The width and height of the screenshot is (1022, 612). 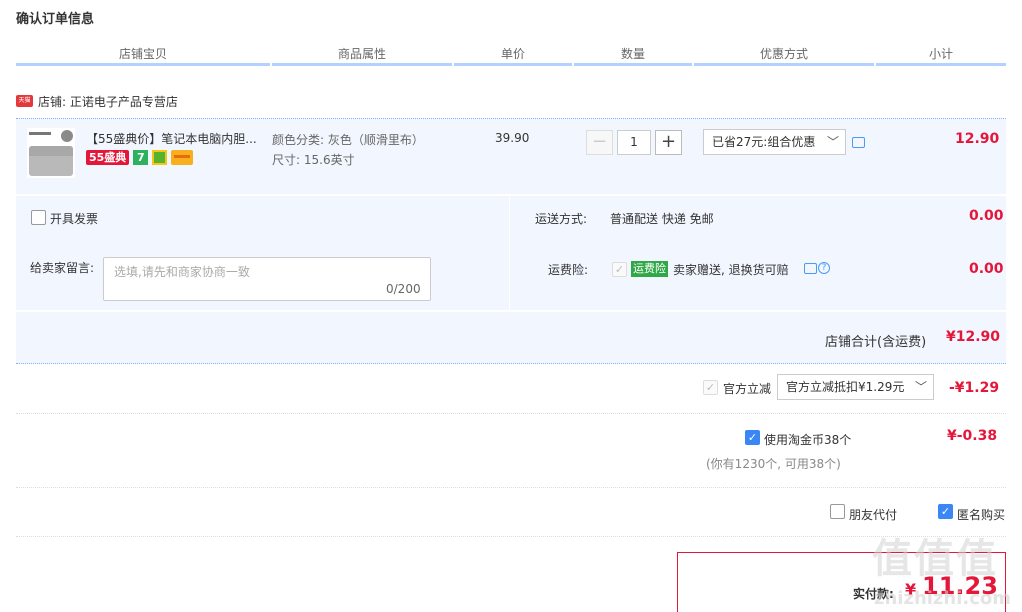 What do you see at coordinates (599, 142) in the screenshot?
I see `qty-decrease-button: −` at bounding box center [599, 142].